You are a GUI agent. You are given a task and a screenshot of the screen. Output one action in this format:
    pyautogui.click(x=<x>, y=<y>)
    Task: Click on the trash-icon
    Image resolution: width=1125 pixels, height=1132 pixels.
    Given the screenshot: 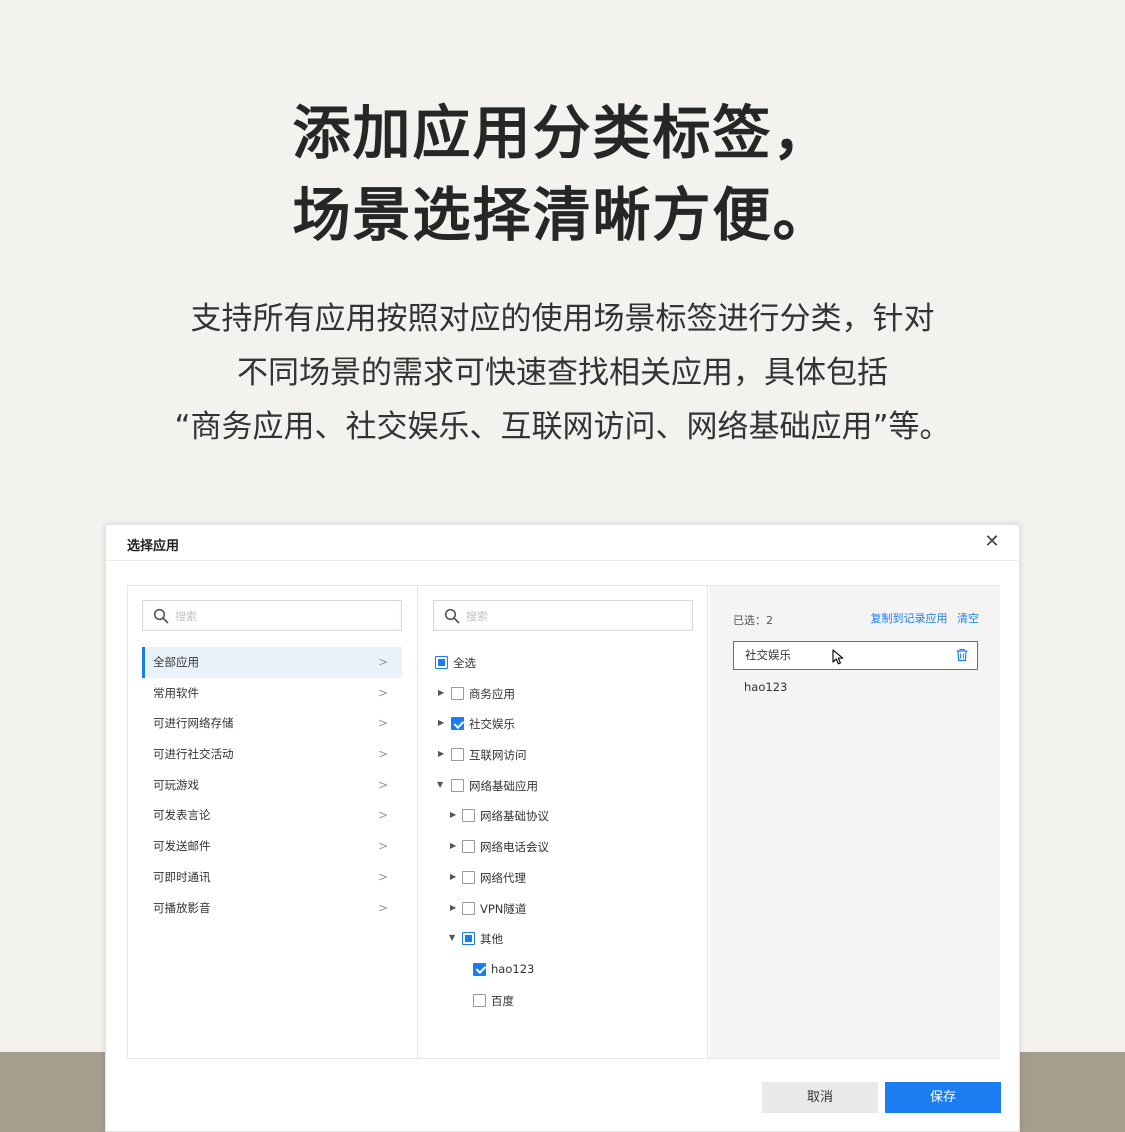 What is the action you would take?
    pyautogui.click(x=962, y=655)
    